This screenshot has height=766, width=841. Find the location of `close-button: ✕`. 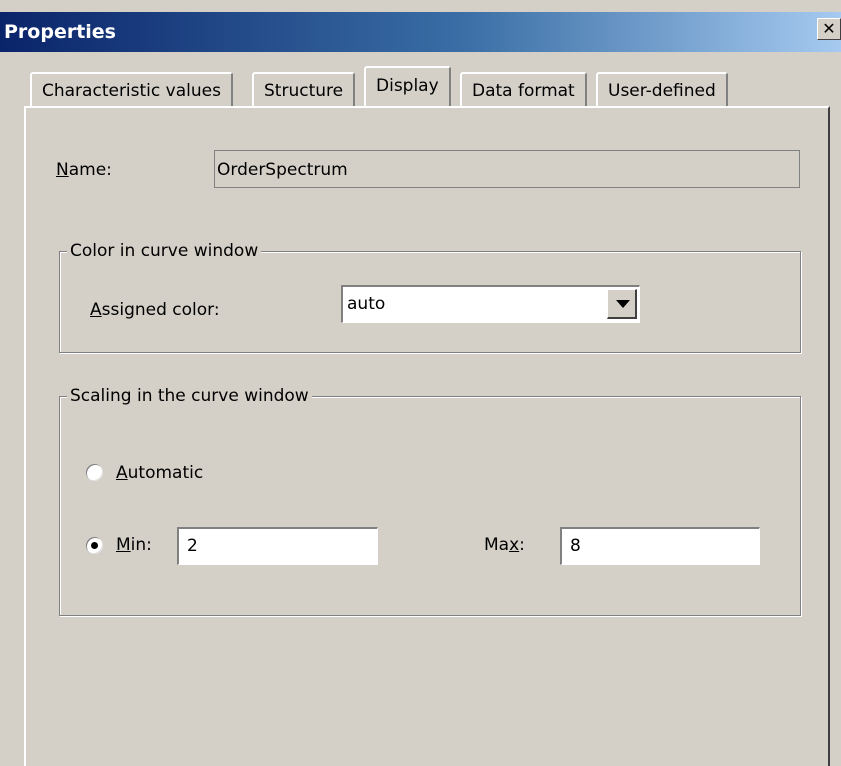

close-button: ✕ is located at coordinates (829, 29).